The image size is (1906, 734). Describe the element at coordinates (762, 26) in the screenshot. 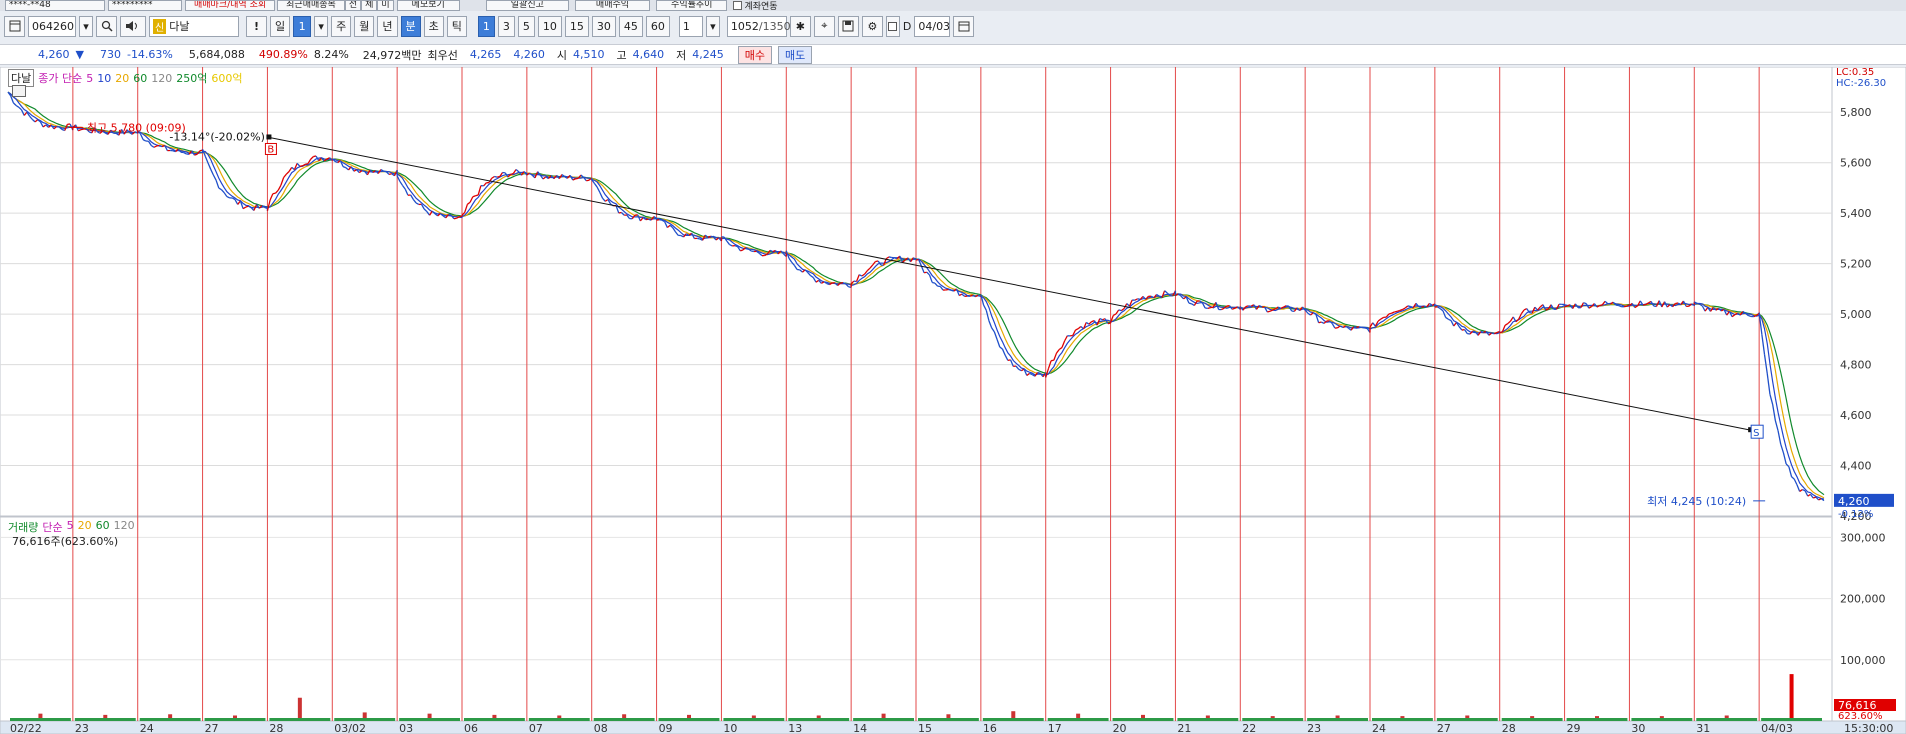

I see `range-input: 1052/13500` at that location.